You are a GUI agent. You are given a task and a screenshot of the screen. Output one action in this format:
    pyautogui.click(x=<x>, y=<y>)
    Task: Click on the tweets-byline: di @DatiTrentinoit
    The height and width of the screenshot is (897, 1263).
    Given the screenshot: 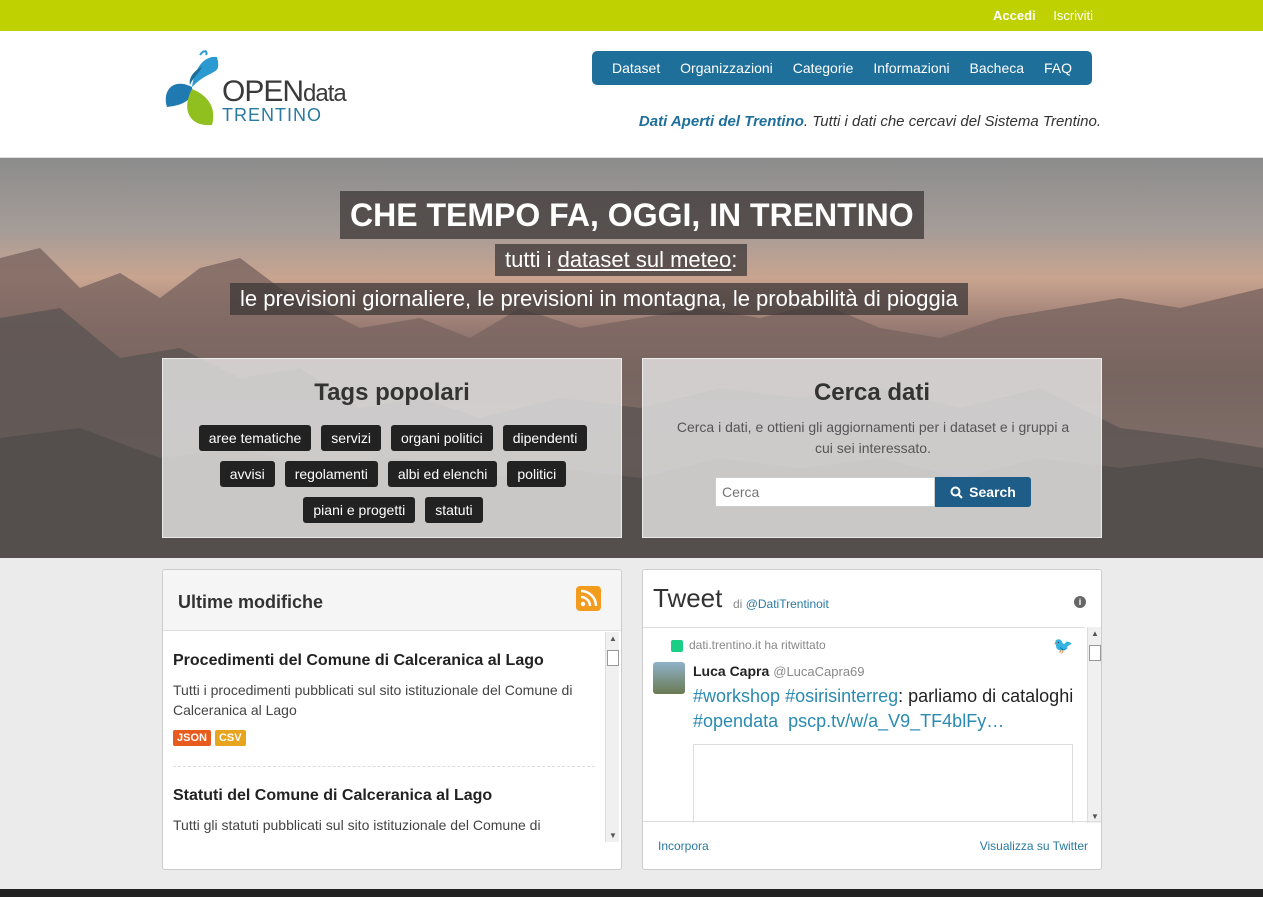 What is the action you would take?
    pyautogui.click(x=781, y=604)
    